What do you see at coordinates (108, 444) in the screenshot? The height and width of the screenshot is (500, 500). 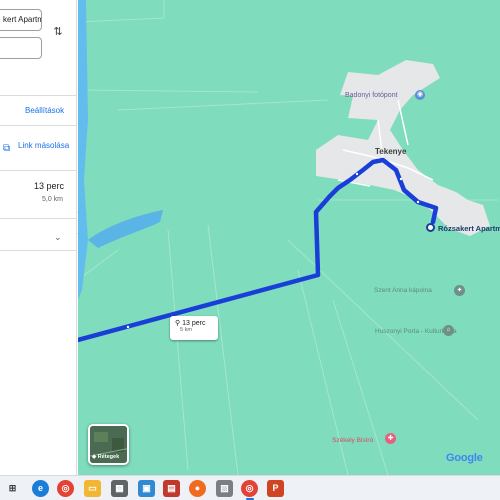 I see `layers-button: ◈ Rétegek` at bounding box center [108, 444].